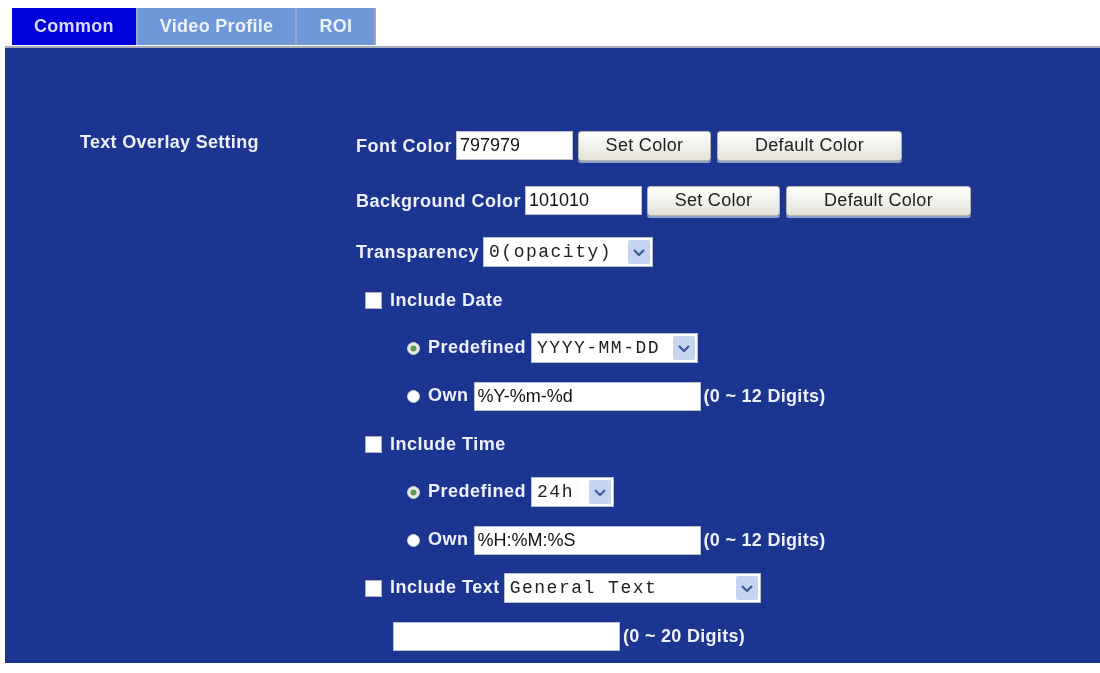 The image size is (1100, 673). What do you see at coordinates (445, 587) in the screenshot?
I see `field-label: Include Text` at bounding box center [445, 587].